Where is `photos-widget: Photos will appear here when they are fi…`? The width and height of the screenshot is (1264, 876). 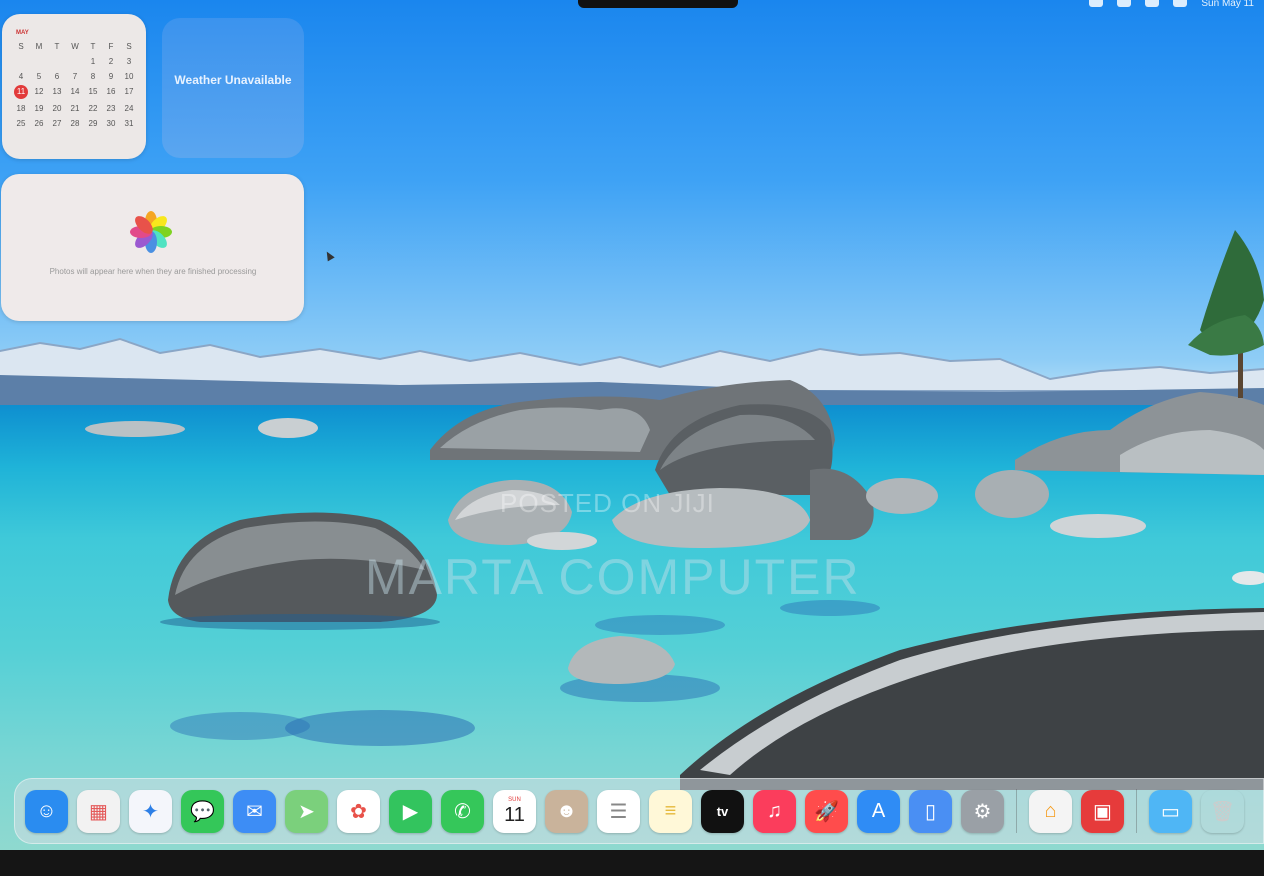 photos-widget: Photos will appear here when they are fi… is located at coordinates (152, 247).